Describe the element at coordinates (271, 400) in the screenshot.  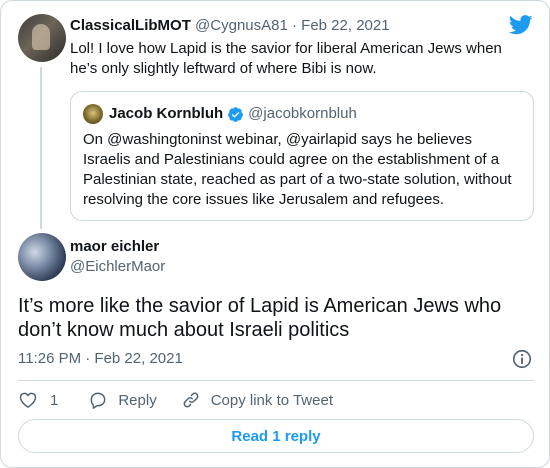
I see `copy-link-label: Copy link to Tweet` at that location.